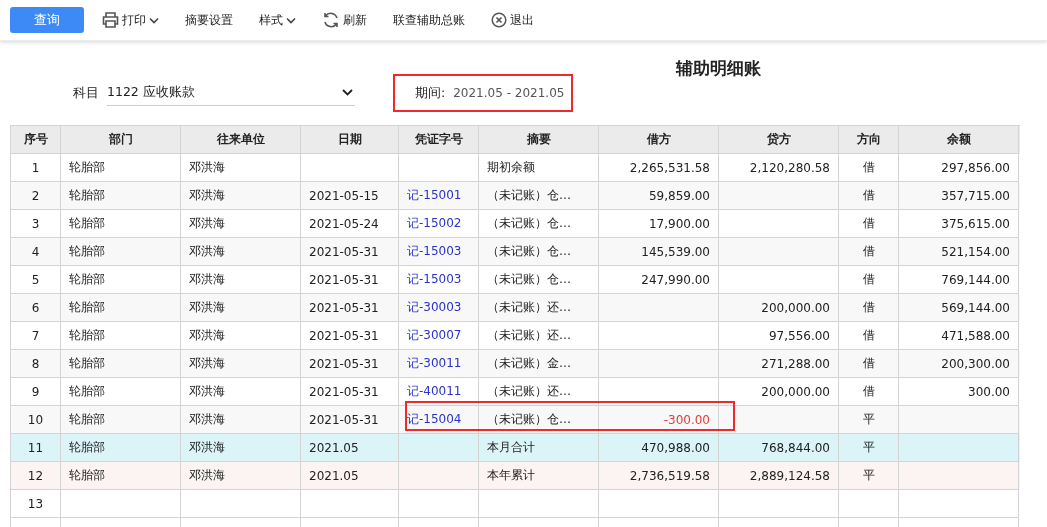 The image size is (1047, 527). Describe the element at coordinates (539, 476) in the screenshot. I see `table-cell: 本年累计` at that location.